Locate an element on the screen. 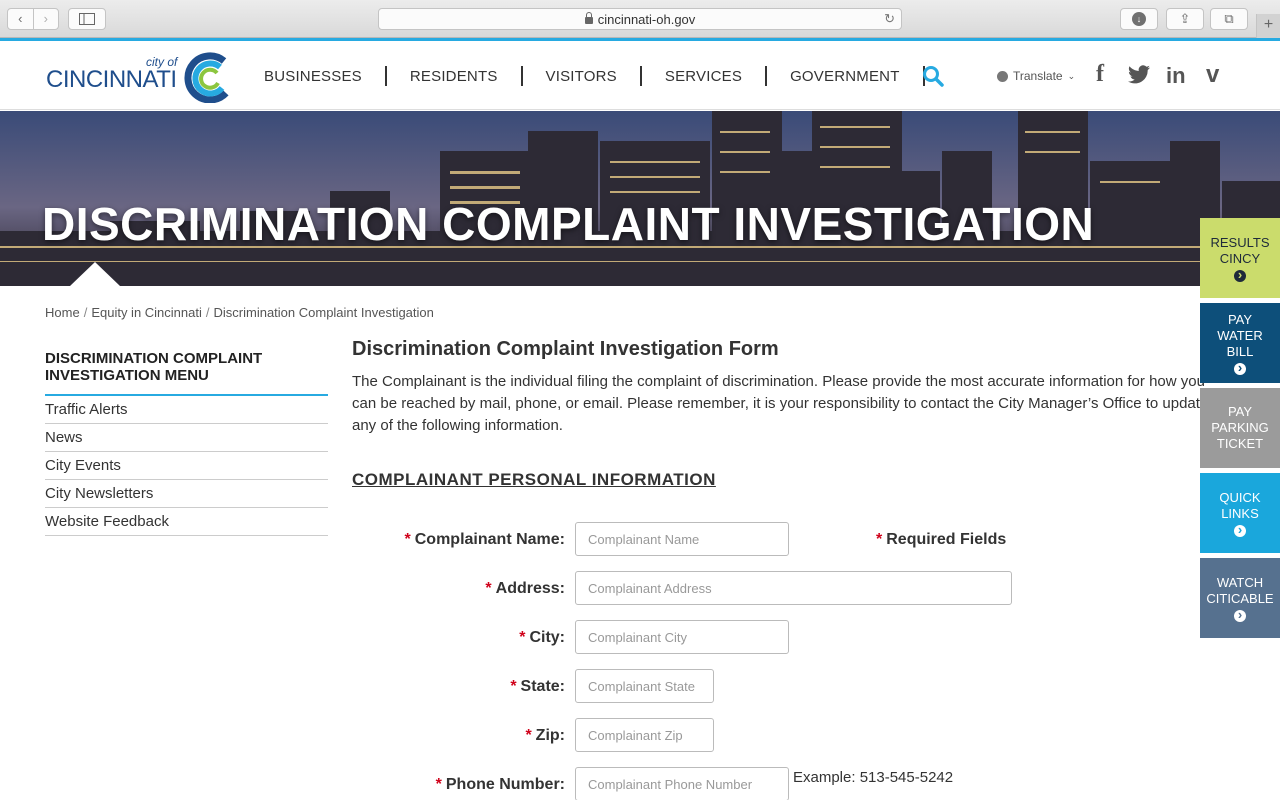  share-button: ⇪ is located at coordinates (1185, 19).